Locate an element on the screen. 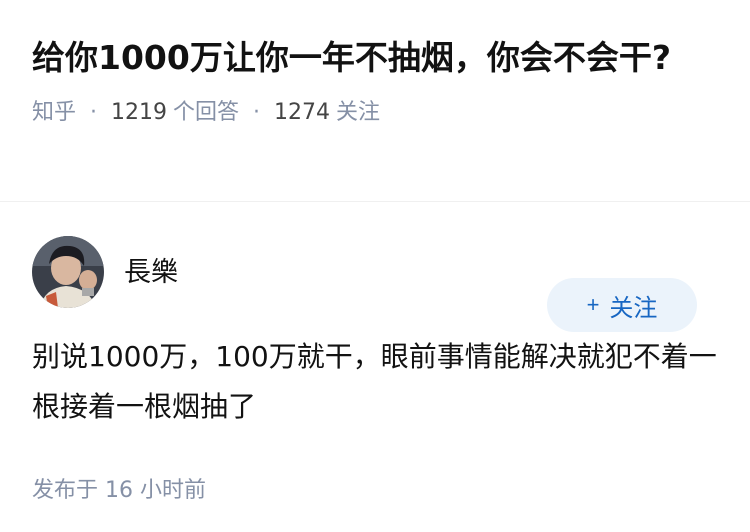  plus-icon: + is located at coordinates (593, 304).